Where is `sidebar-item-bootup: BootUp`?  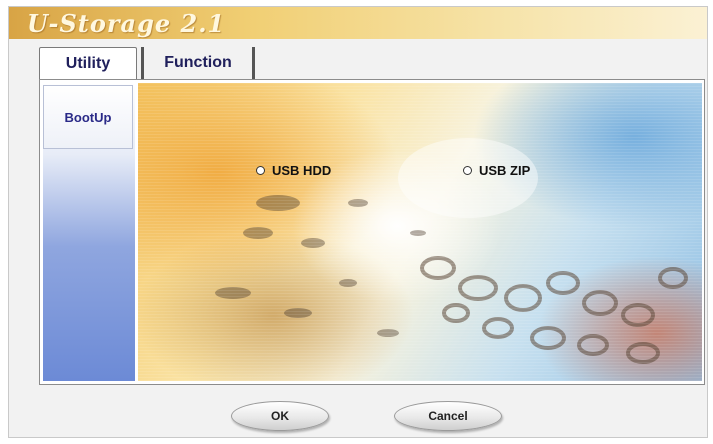 sidebar-item-bootup: BootUp is located at coordinates (88, 117).